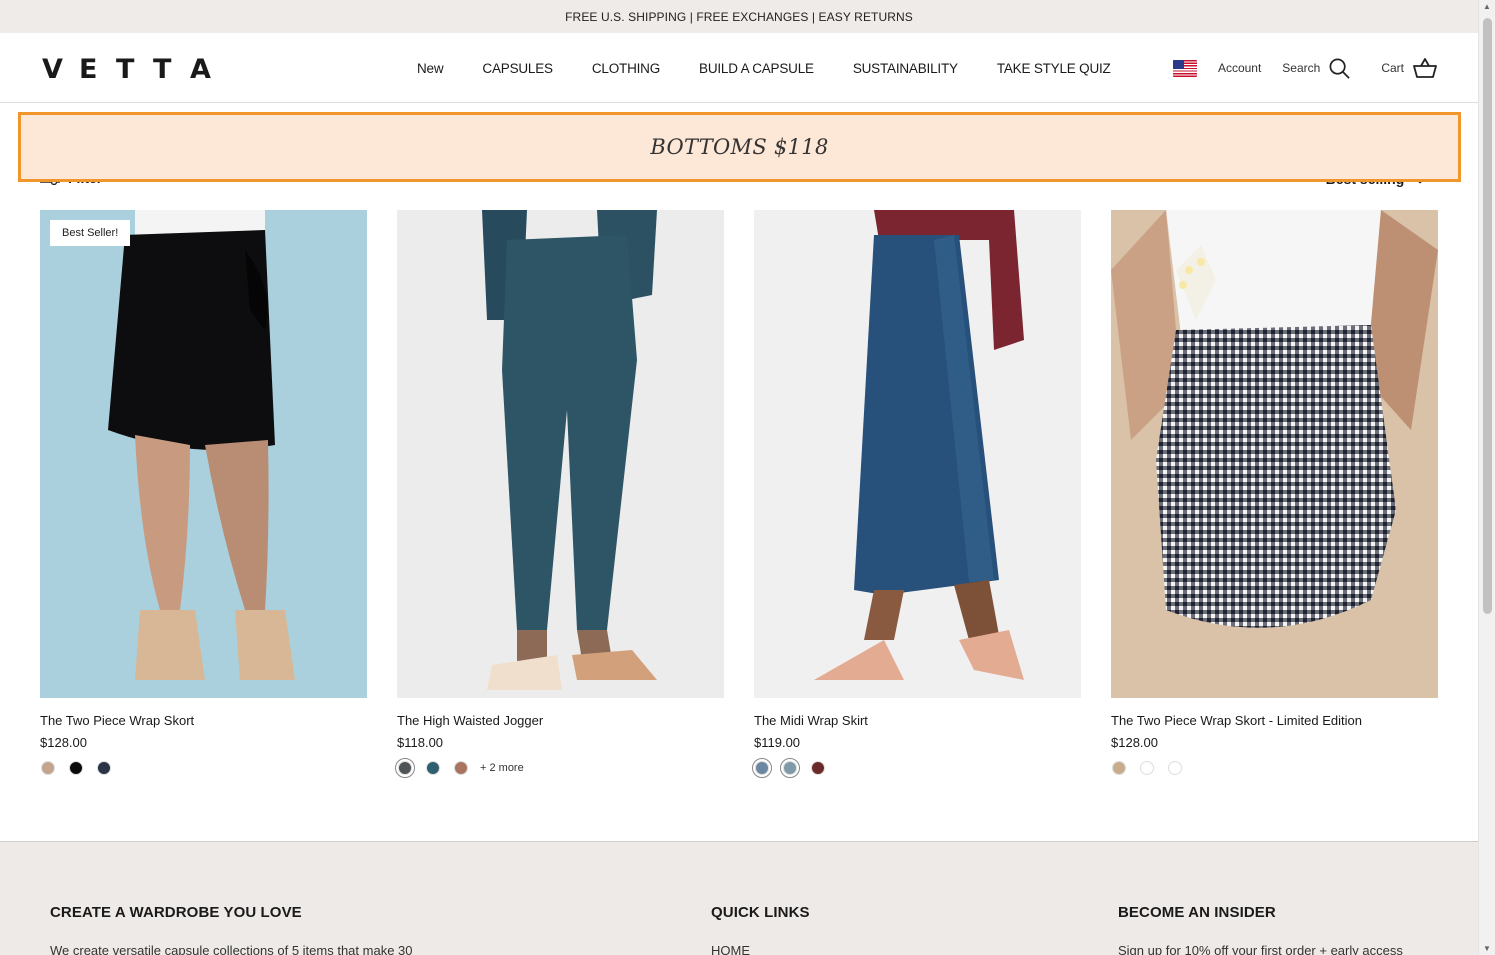  What do you see at coordinates (52, 69) in the screenshot?
I see `logo-letter: V` at bounding box center [52, 69].